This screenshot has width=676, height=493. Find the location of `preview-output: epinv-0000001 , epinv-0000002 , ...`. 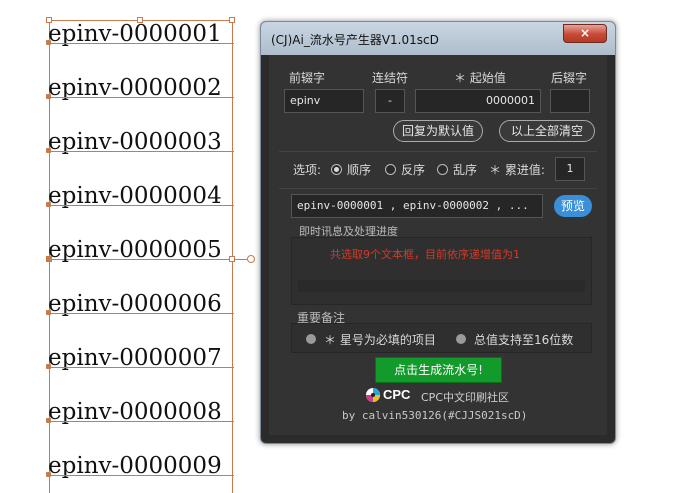

preview-output: epinv-0000001 , epinv-0000002 , ... is located at coordinates (417, 206).